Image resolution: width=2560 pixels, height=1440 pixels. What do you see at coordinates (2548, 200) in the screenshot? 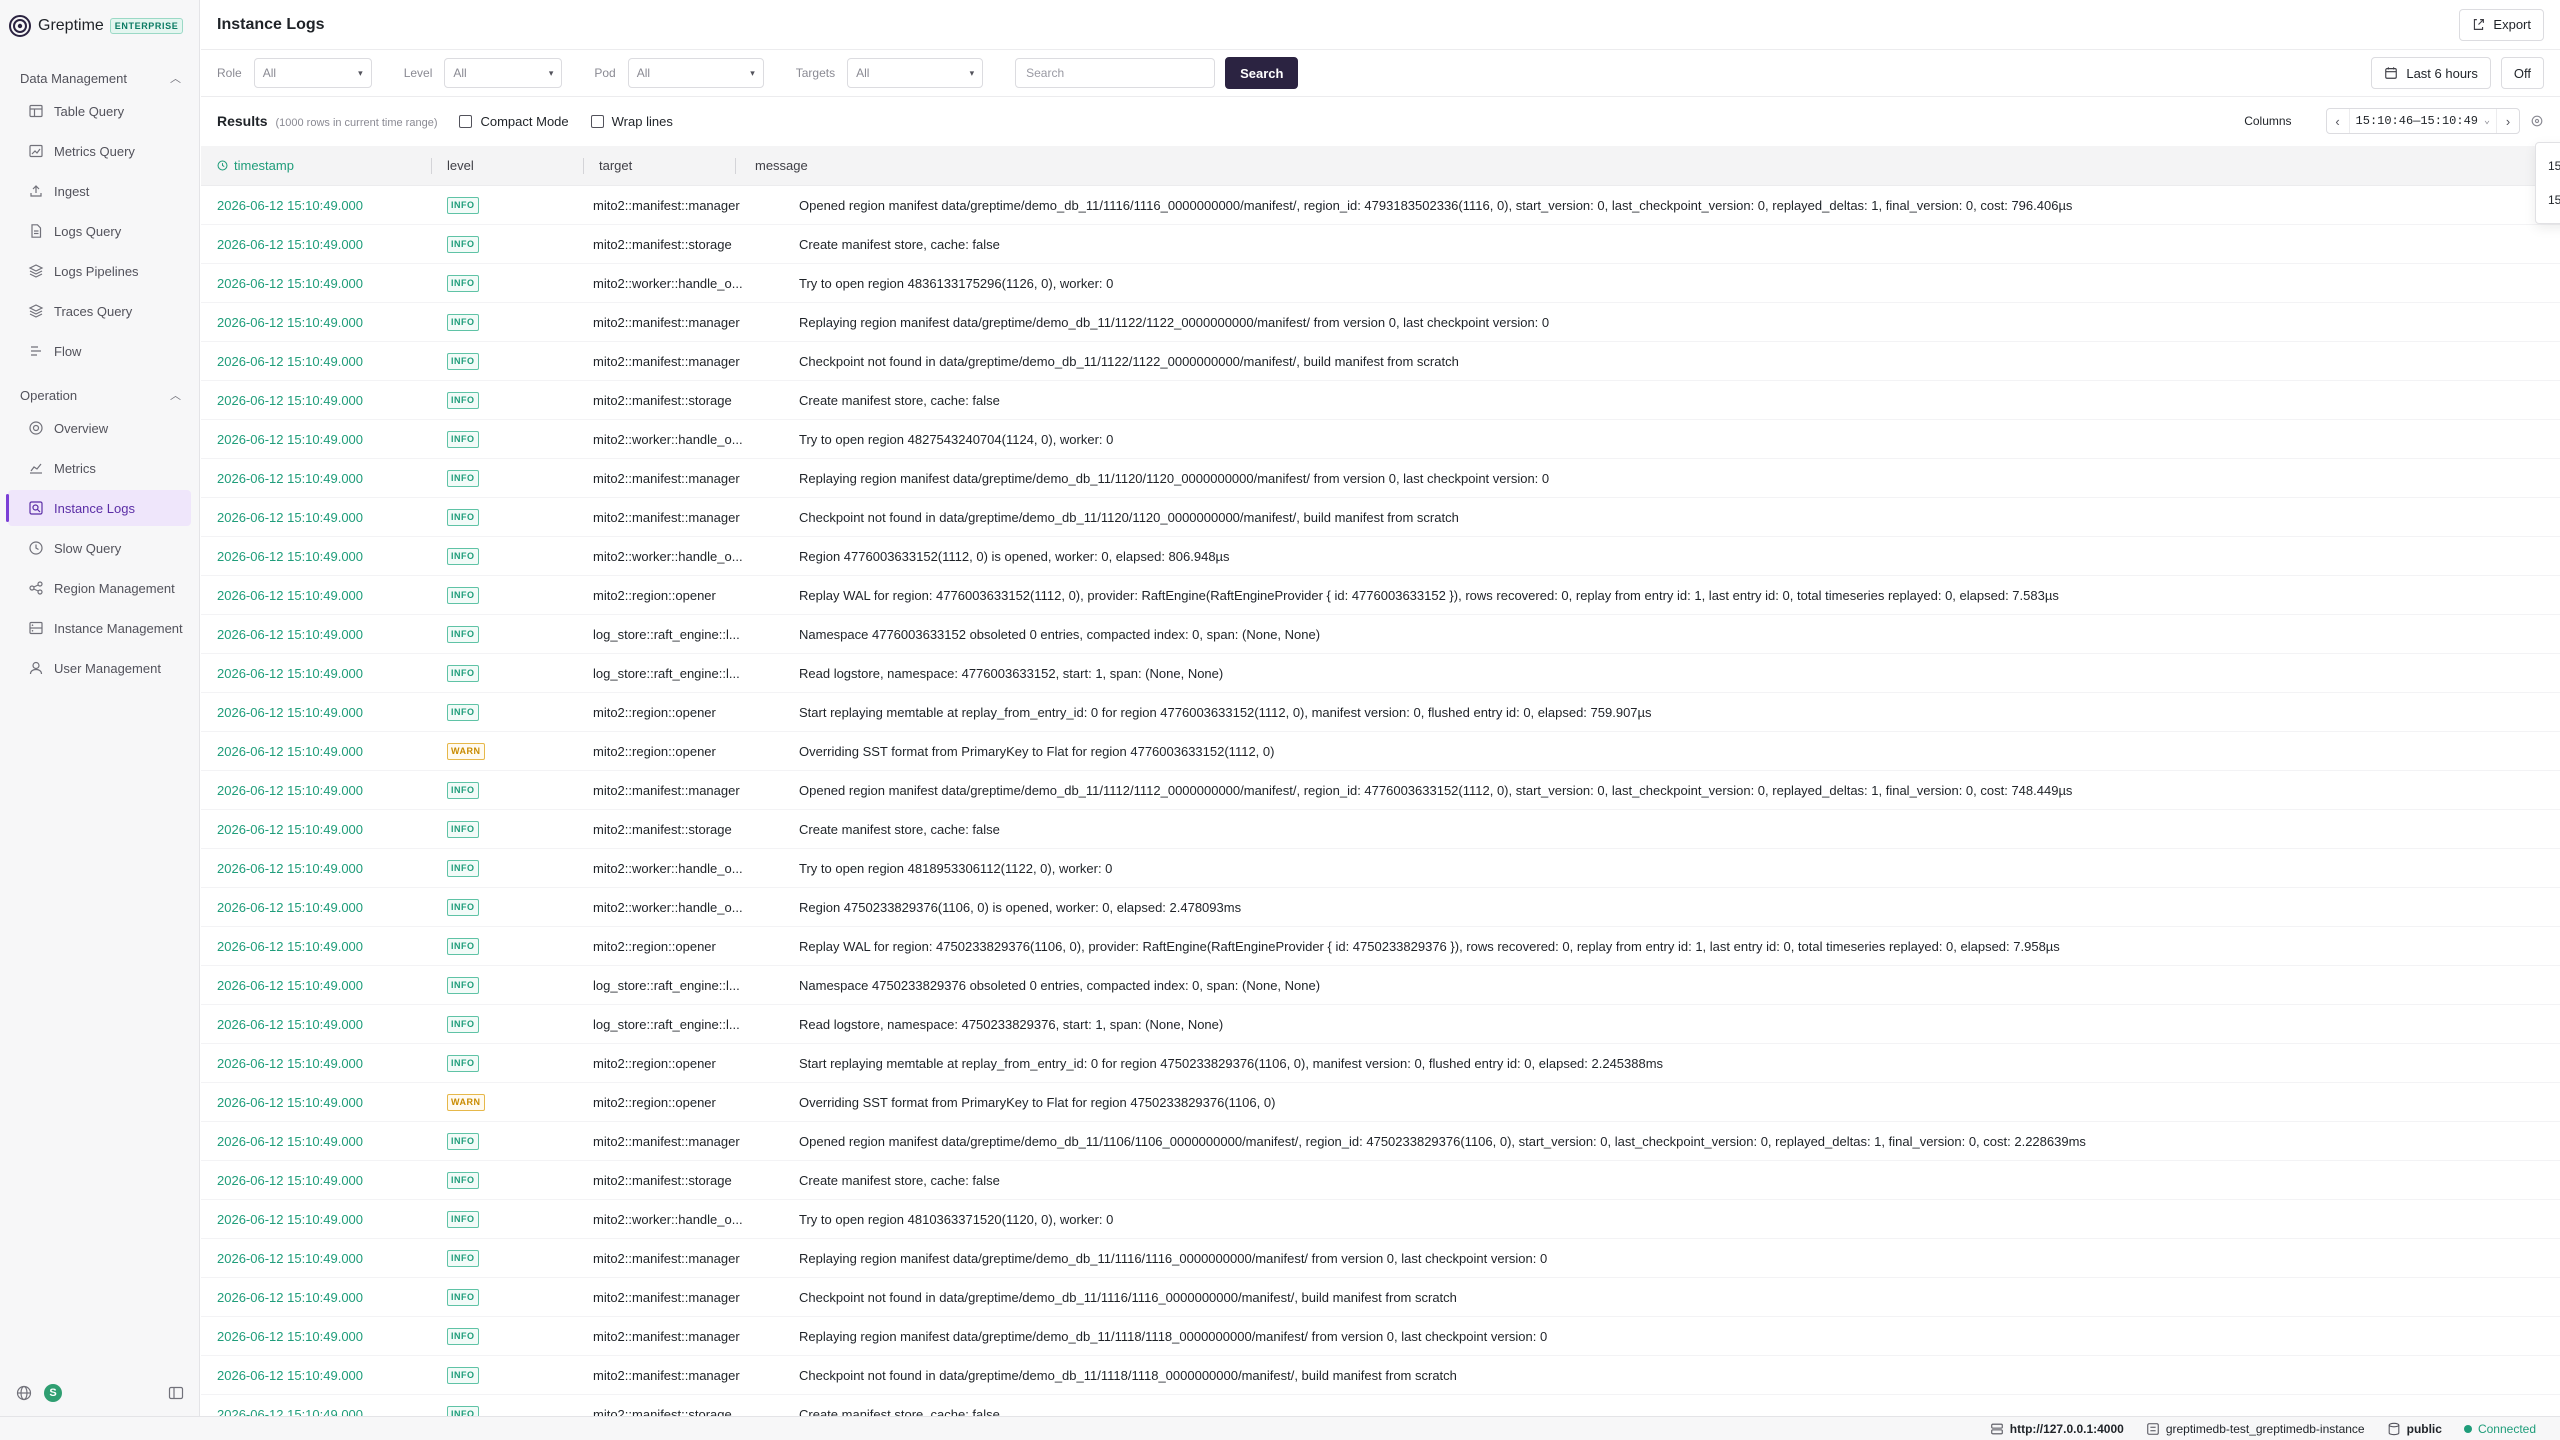
I see `range-option: 15:10:50—15:41:20` at bounding box center [2548, 200].